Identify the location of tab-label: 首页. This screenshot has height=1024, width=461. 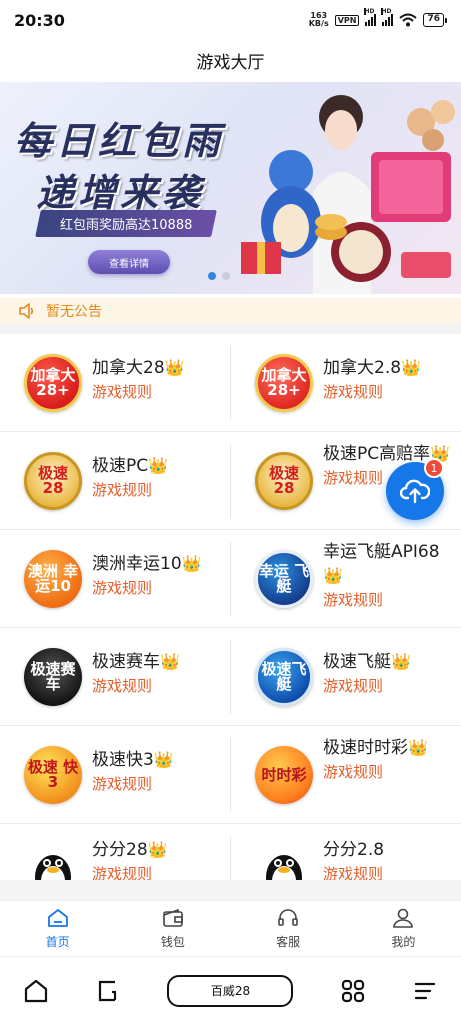
(57, 942).